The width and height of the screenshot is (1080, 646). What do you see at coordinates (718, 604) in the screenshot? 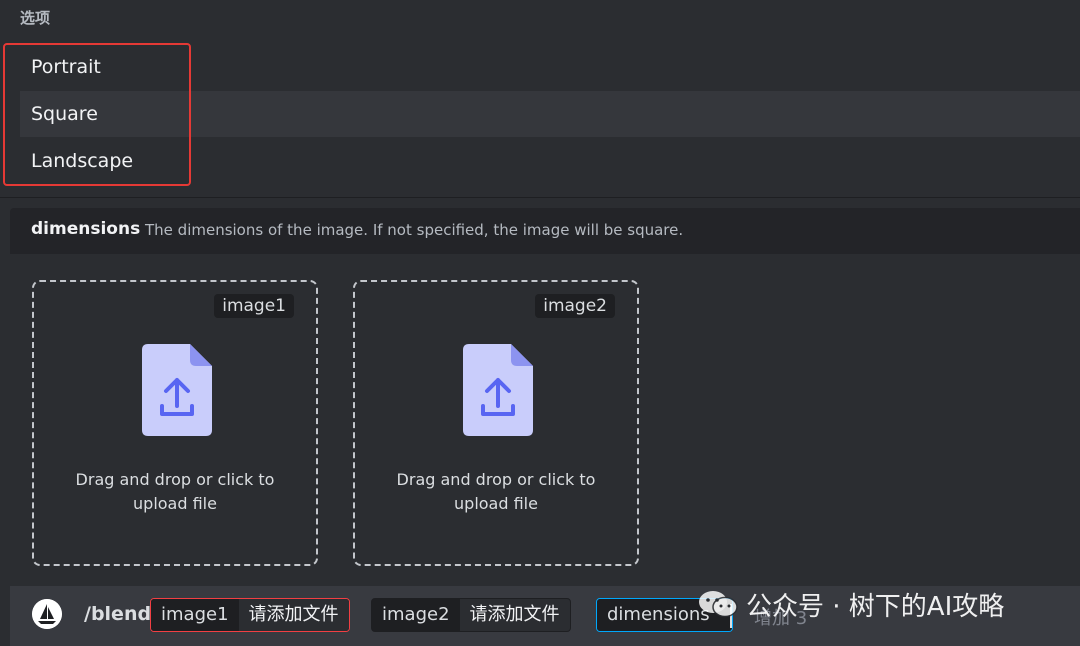
I see `wechat-icon` at bounding box center [718, 604].